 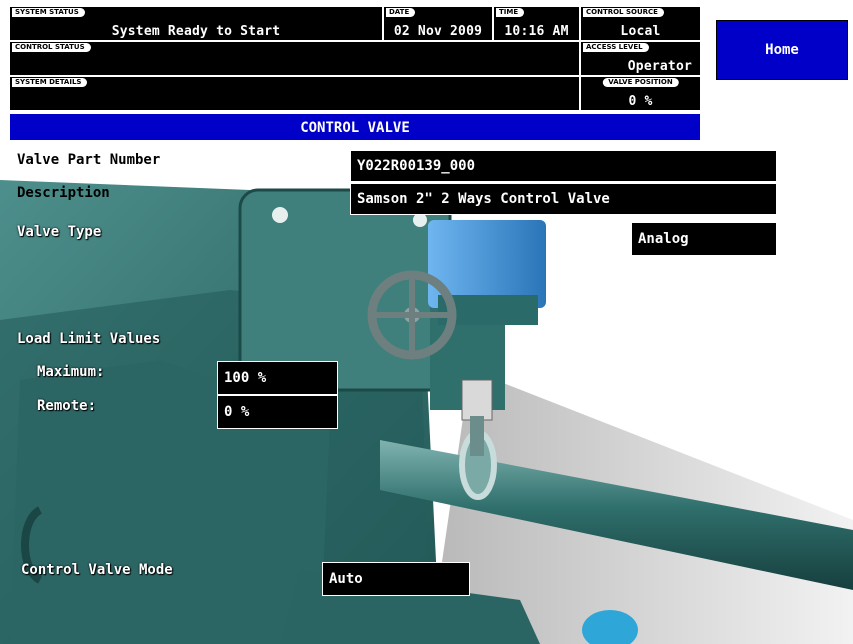 What do you see at coordinates (640, 31) in the screenshot?
I see `control-source-value: Local` at bounding box center [640, 31].